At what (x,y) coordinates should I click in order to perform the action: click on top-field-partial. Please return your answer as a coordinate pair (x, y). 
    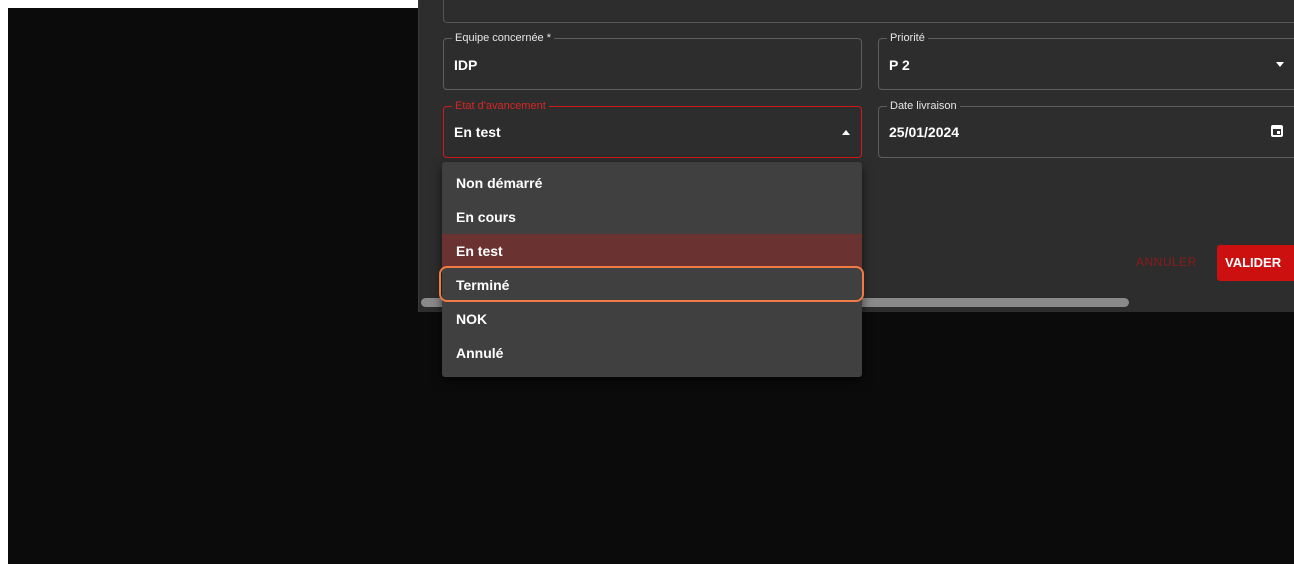
    Looking at the image, I should click on (868, 11).